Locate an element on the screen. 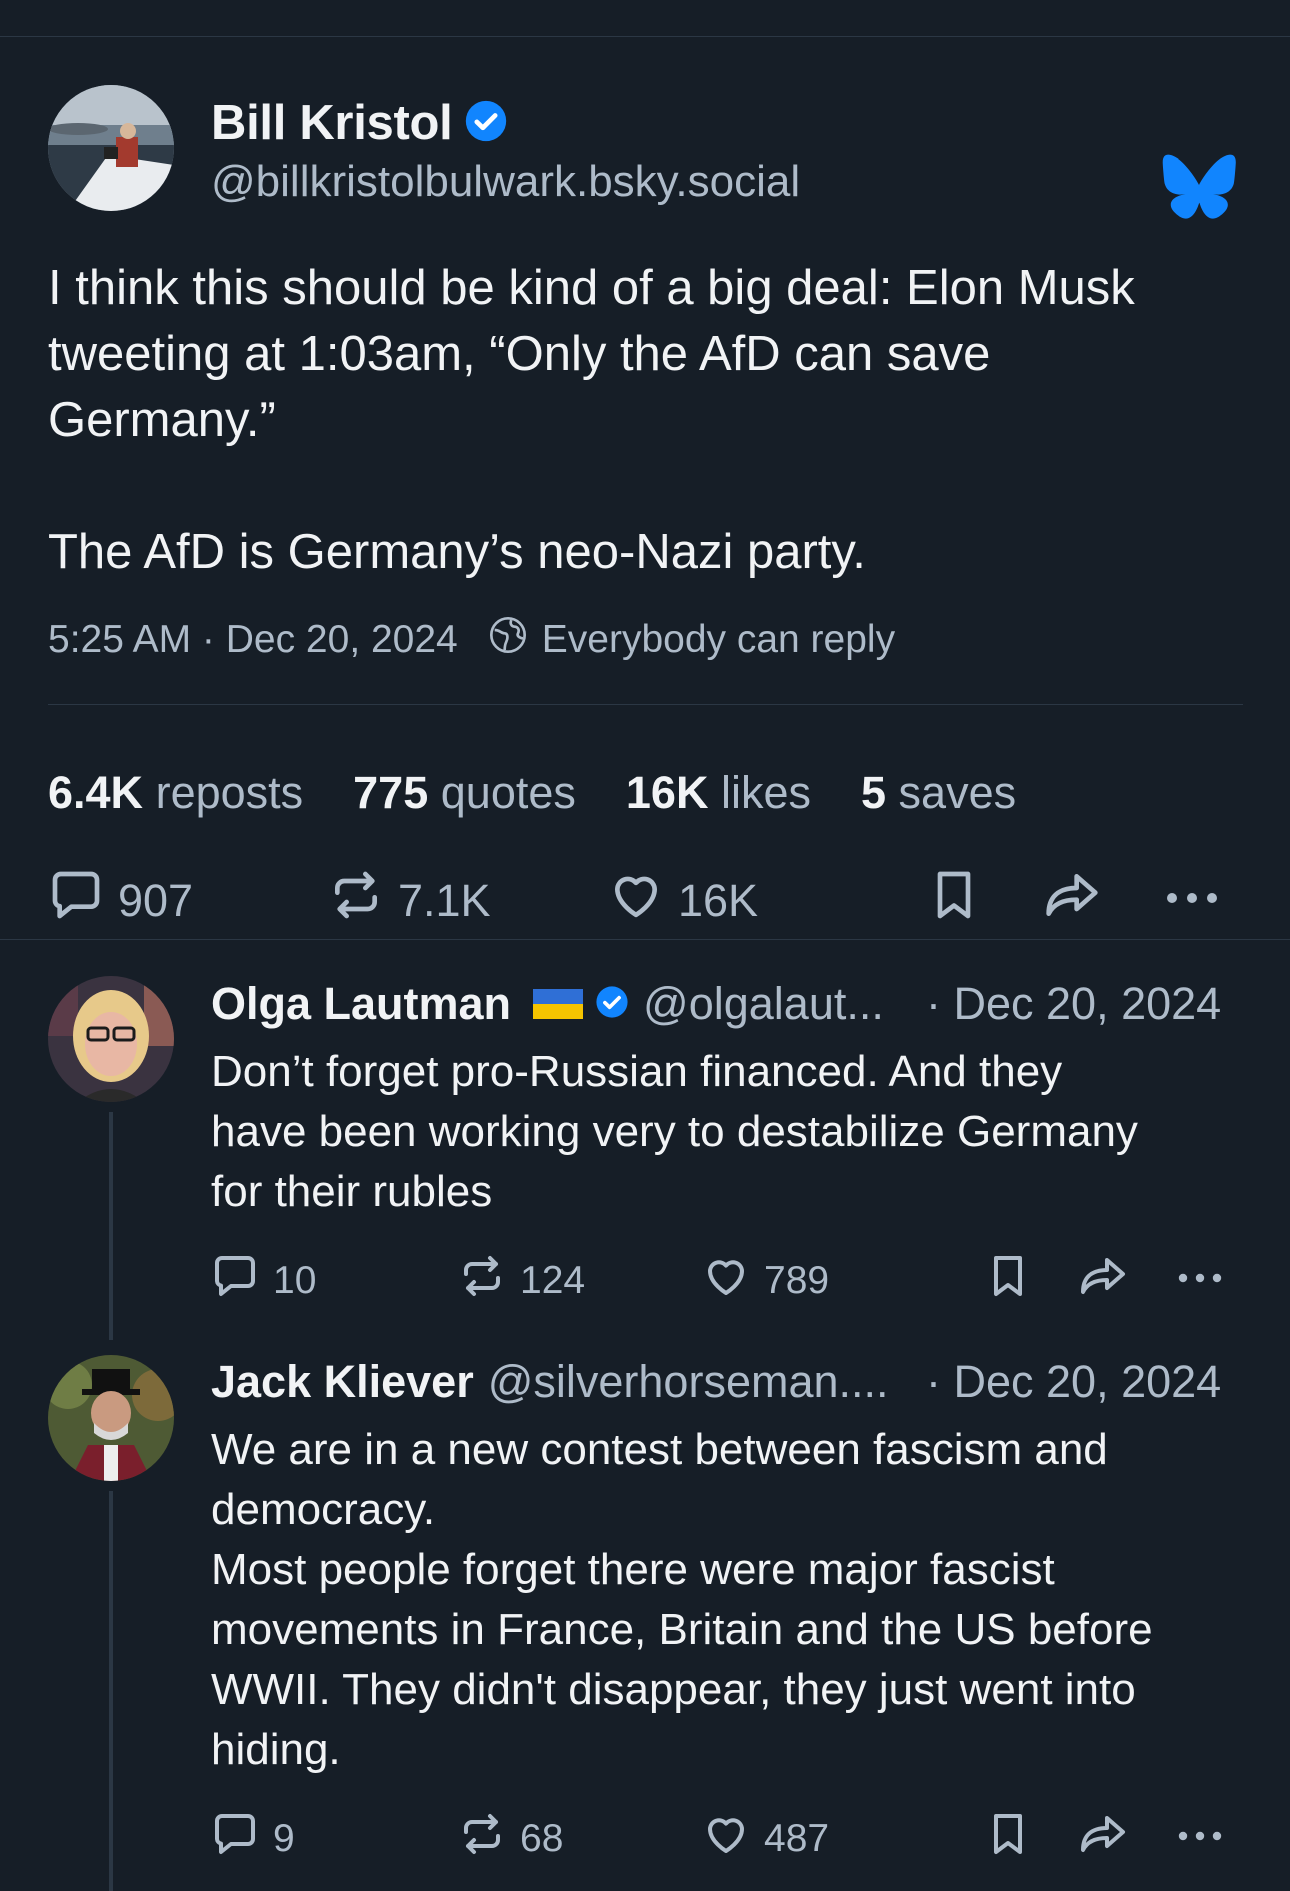 The image size is (1290, 1891). repost-button: 124 is located at coordinates (521, 1281).